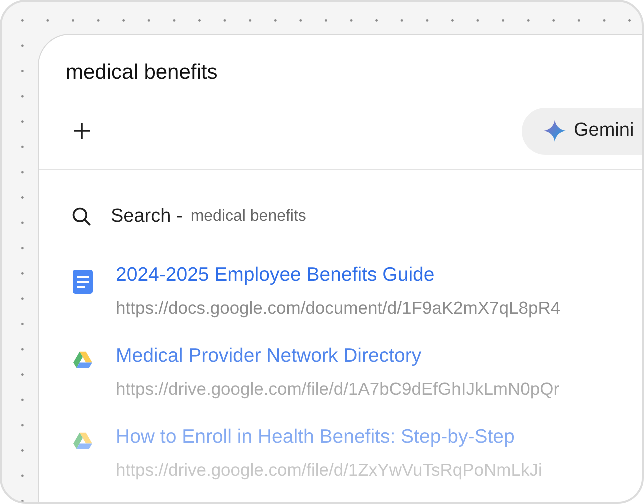  What do you see at coordinates (142, 72) in the screenshot?
I see `query-text: medical benefits` at bounding box center [142, 72].